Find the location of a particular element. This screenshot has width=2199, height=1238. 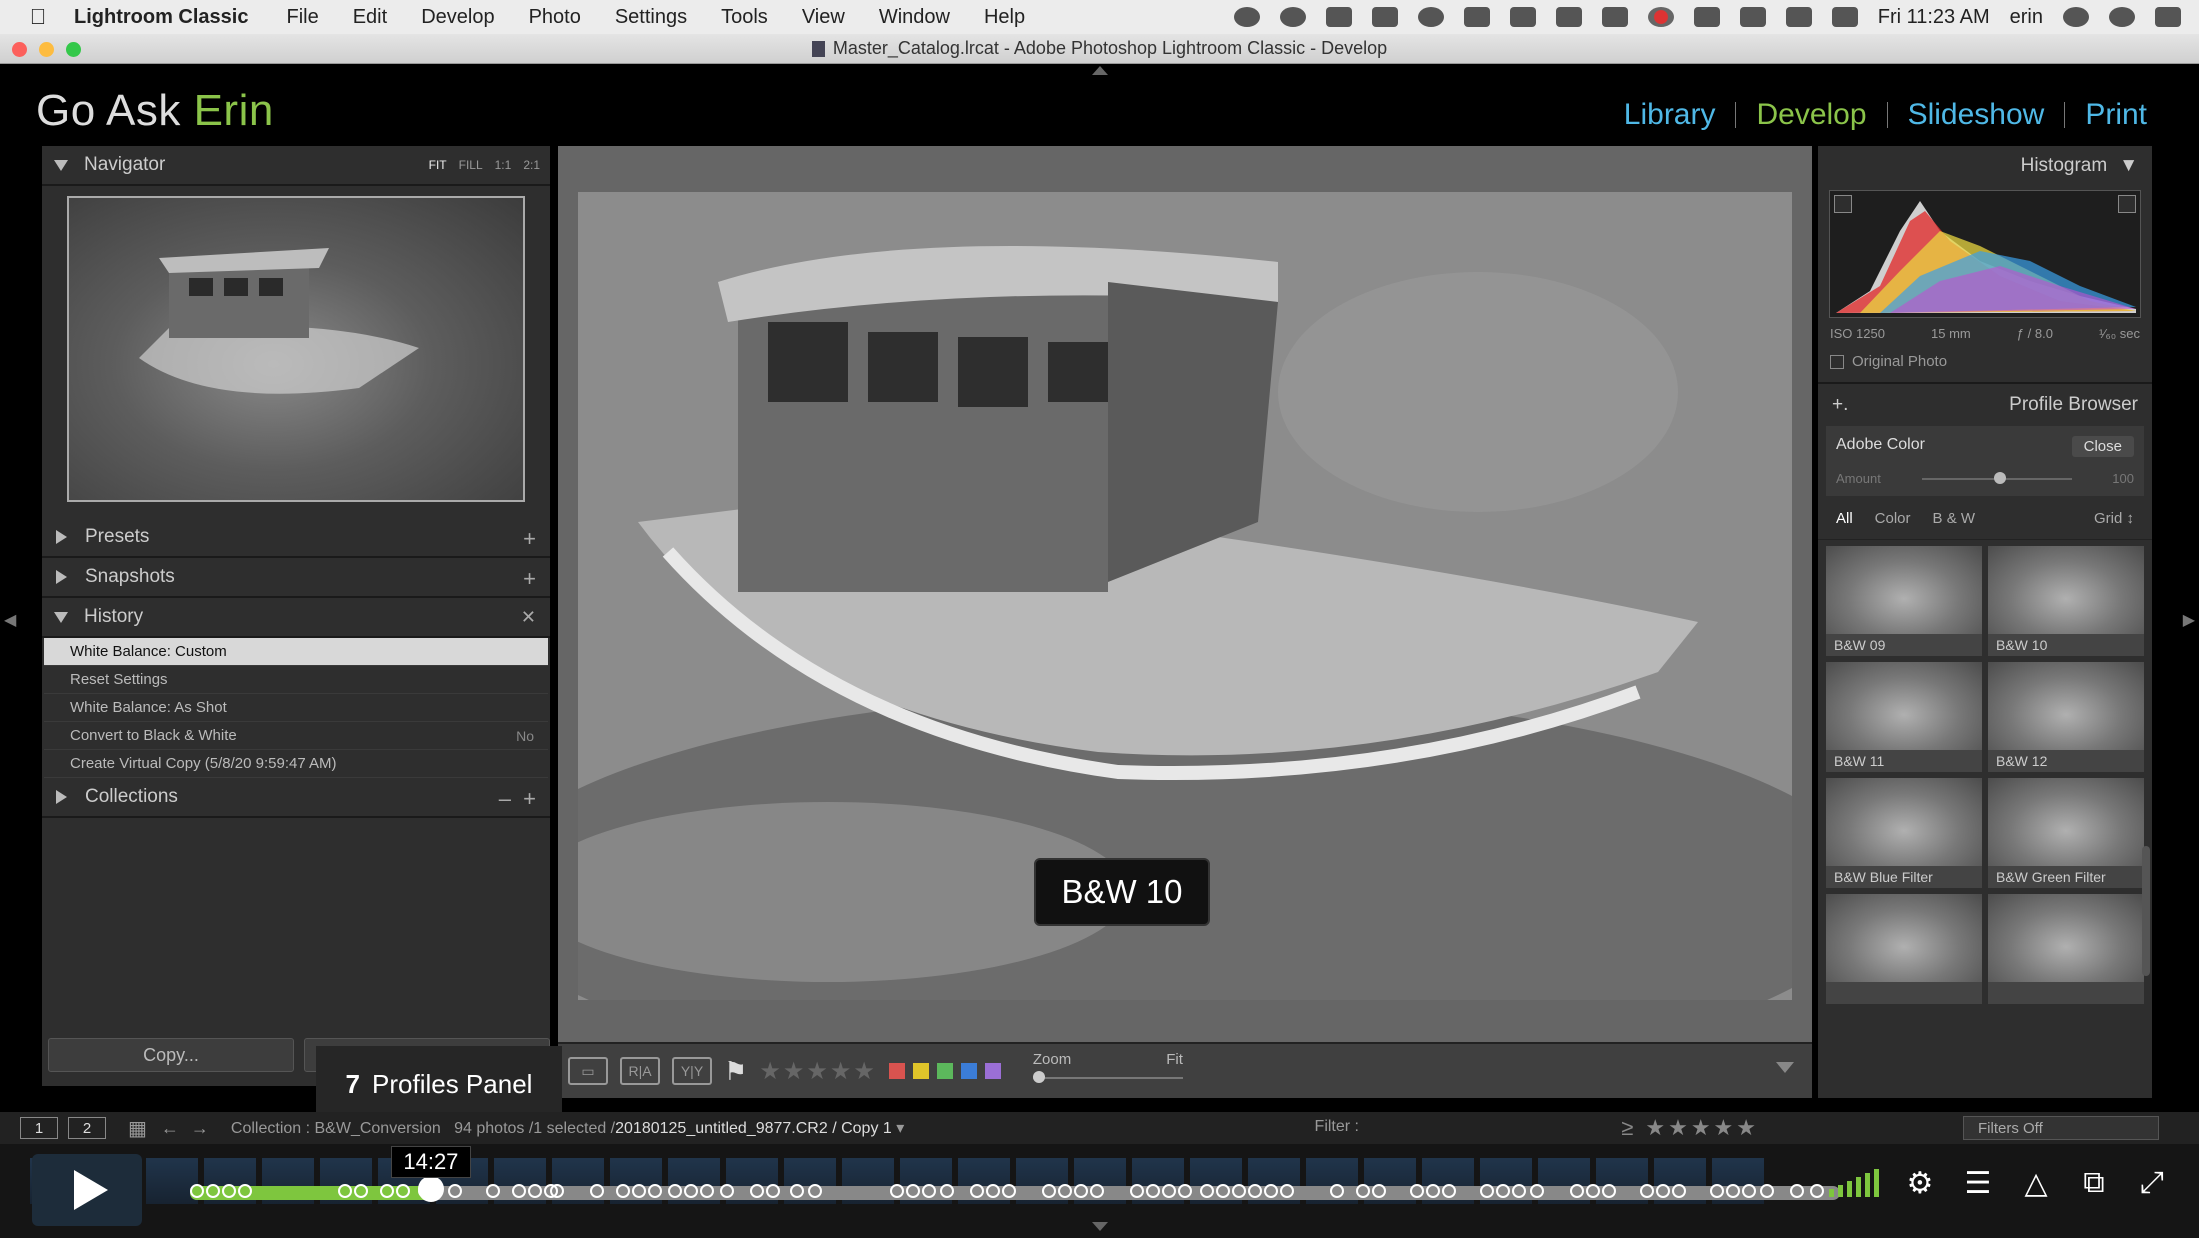

menu-photo: Photo is located at coordinates (555, 17).